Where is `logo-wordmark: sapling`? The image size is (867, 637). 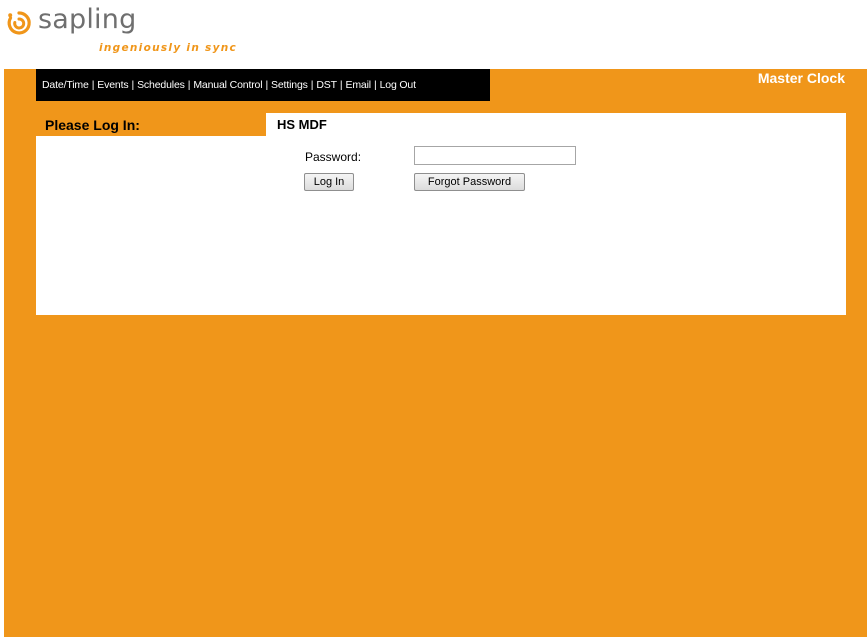
logo-wordmark: sapling is located at coordinates (87, 19).